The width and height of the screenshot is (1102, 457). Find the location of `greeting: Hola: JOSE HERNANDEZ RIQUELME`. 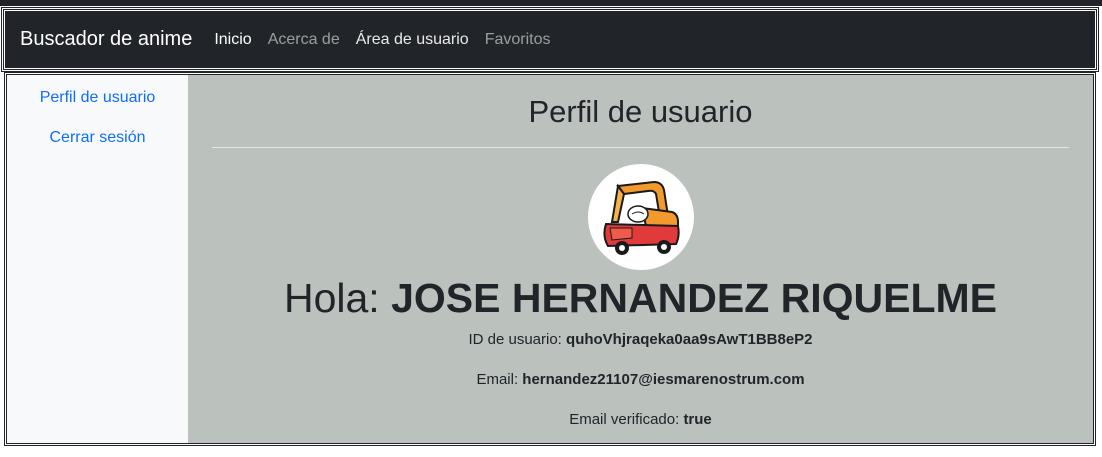

greeting: Hola: JOSE HERNANDEZ RIQUELME is located at coordinates (640, 298).